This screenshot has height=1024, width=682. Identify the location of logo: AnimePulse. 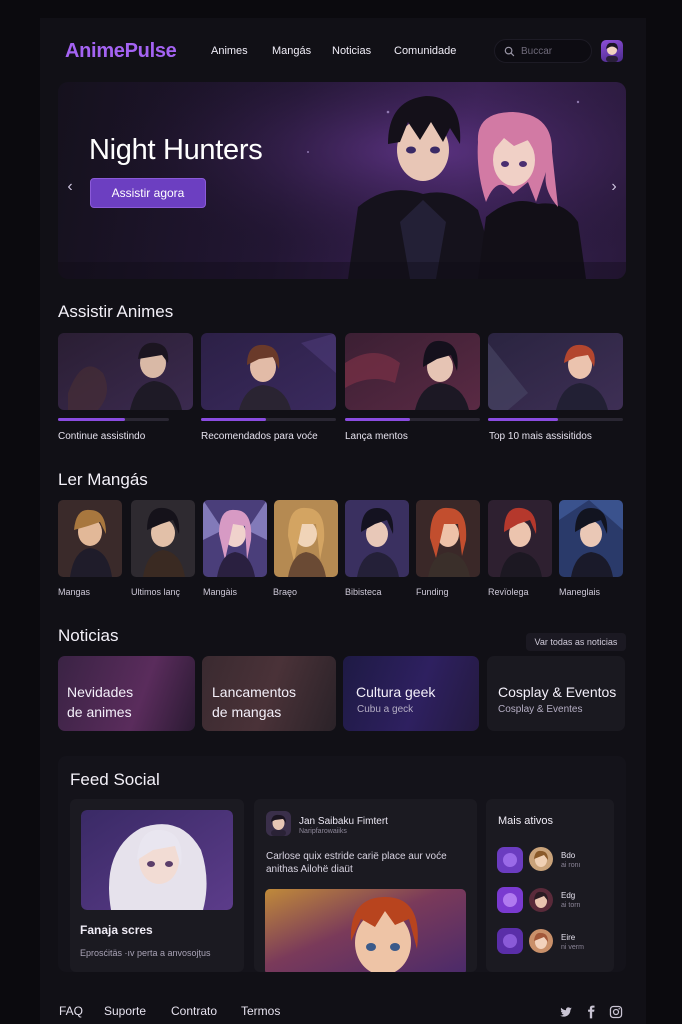
(121, 51).